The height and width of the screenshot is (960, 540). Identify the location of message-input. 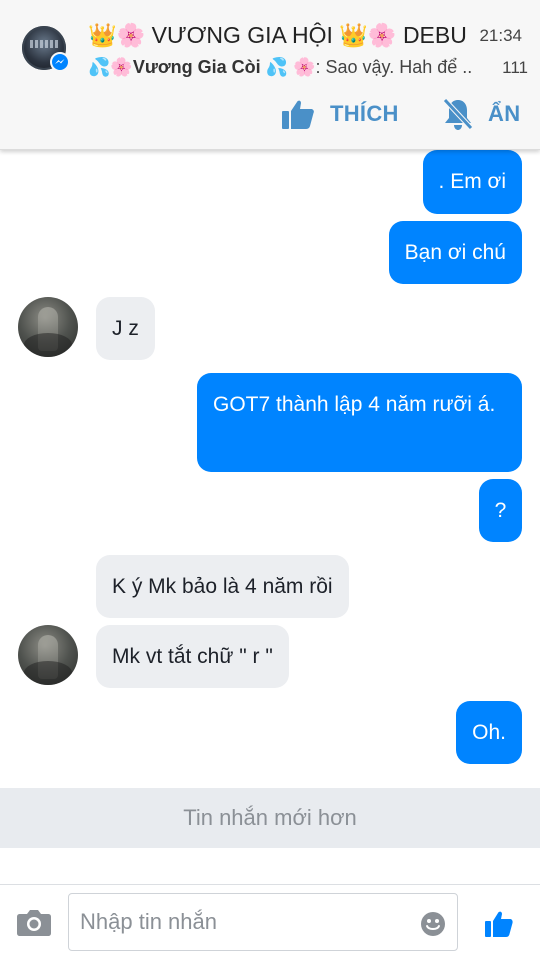
(263, 922).